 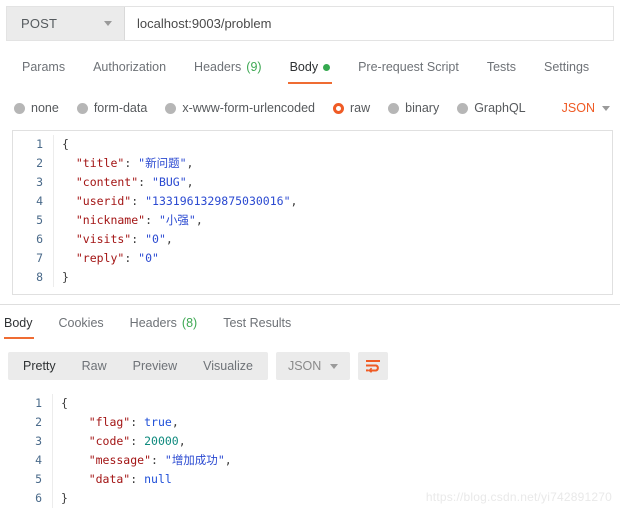 I want to click on response-tab-body: Body, so click(x=23, y=325).